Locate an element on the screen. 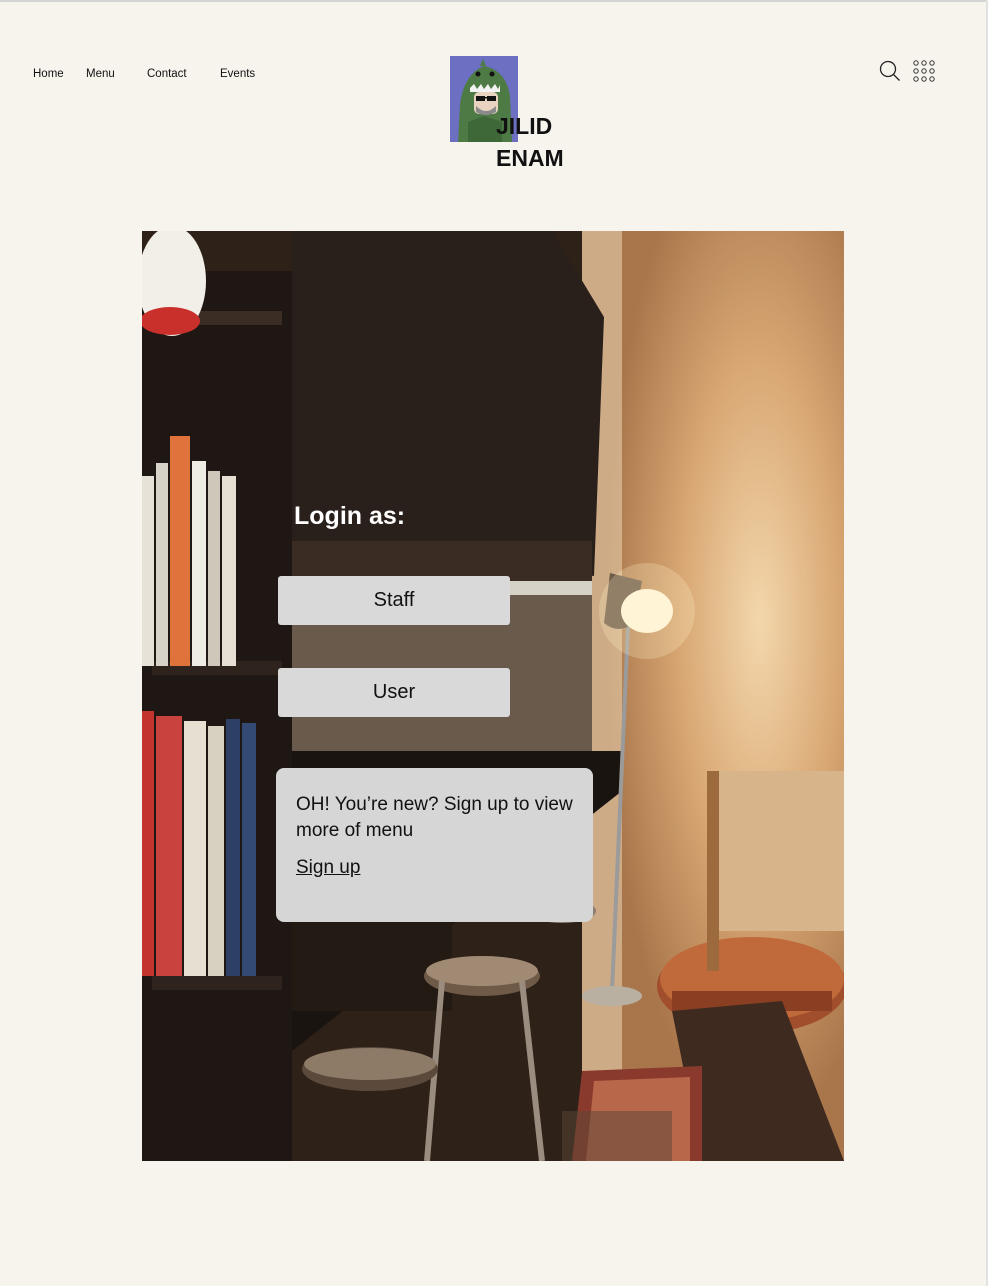  staff-login-label: Staff is located at coordinates (394, 600).